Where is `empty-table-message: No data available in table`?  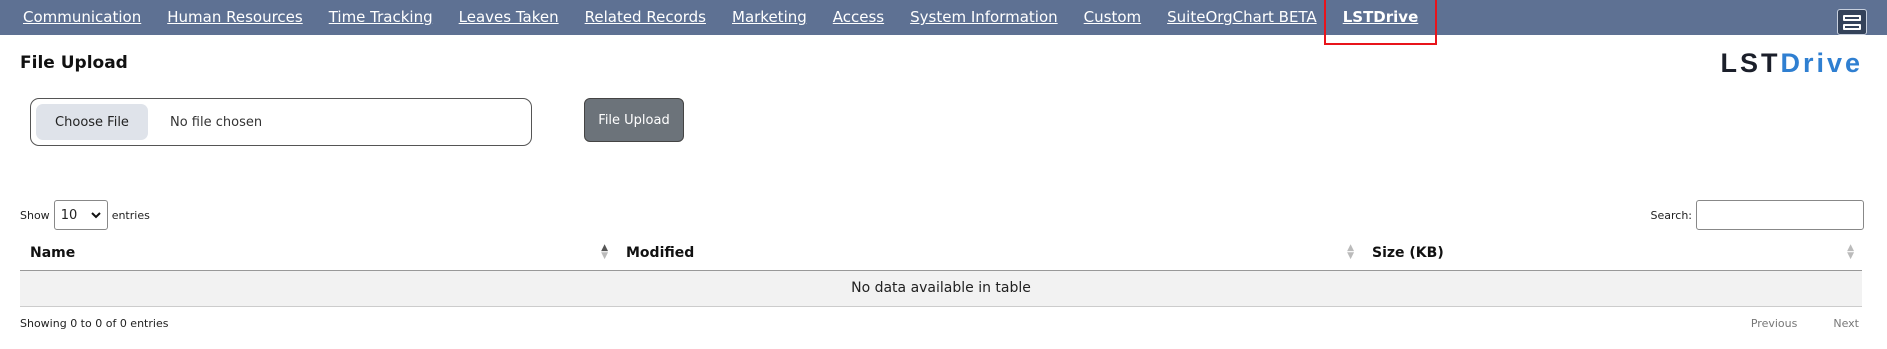 empty-table-message: No data available in table is located at coordinates (941, 288).